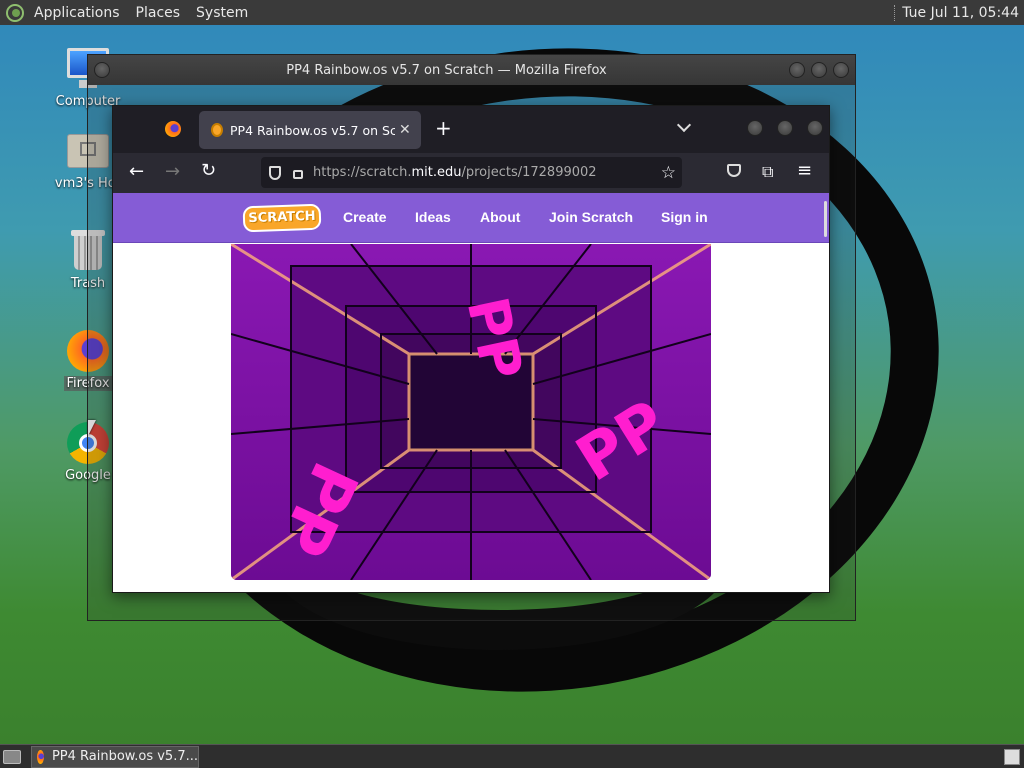 This screenshot has width=1024, height=768. I want to click on new-tab-button: +, so click(443, 128).